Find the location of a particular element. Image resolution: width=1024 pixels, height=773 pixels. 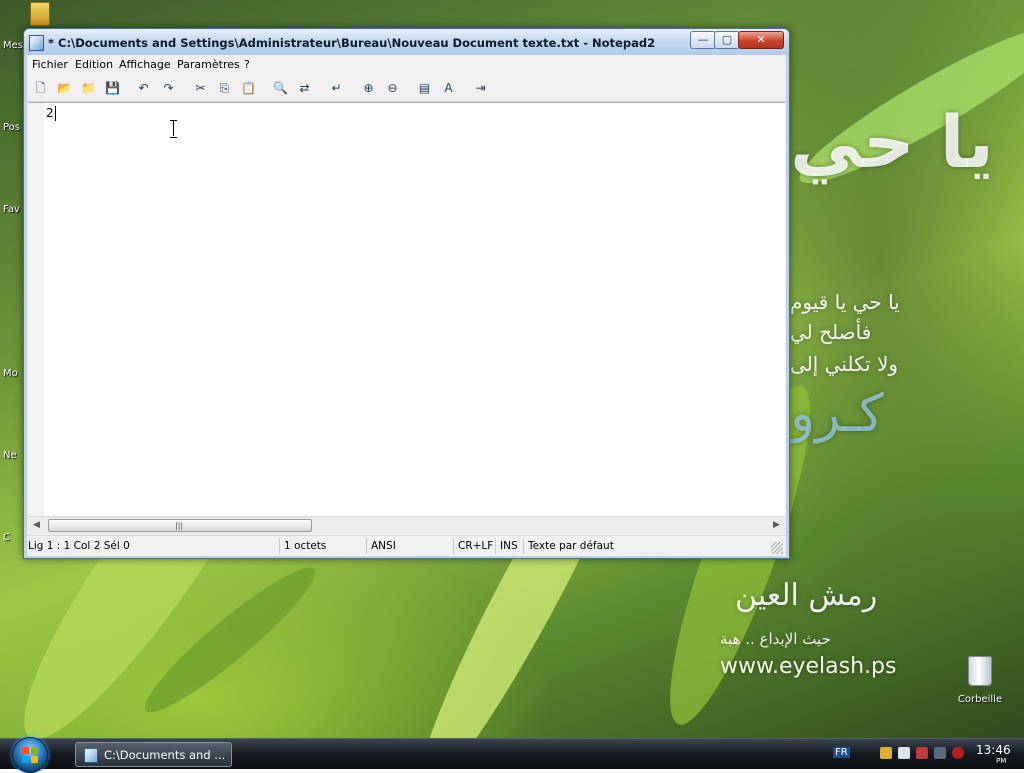

save-icon: 💾 is located at coordinates (112, 88).